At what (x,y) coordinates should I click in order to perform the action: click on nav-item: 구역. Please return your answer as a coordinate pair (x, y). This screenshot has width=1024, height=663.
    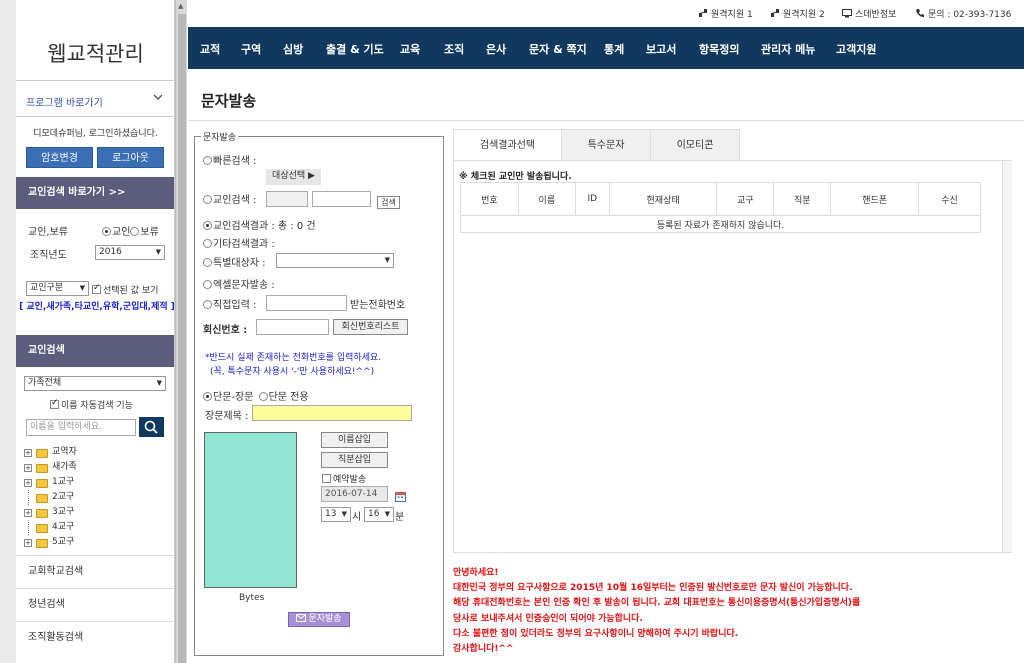
    Looking at the image, I should click on (251, 49).